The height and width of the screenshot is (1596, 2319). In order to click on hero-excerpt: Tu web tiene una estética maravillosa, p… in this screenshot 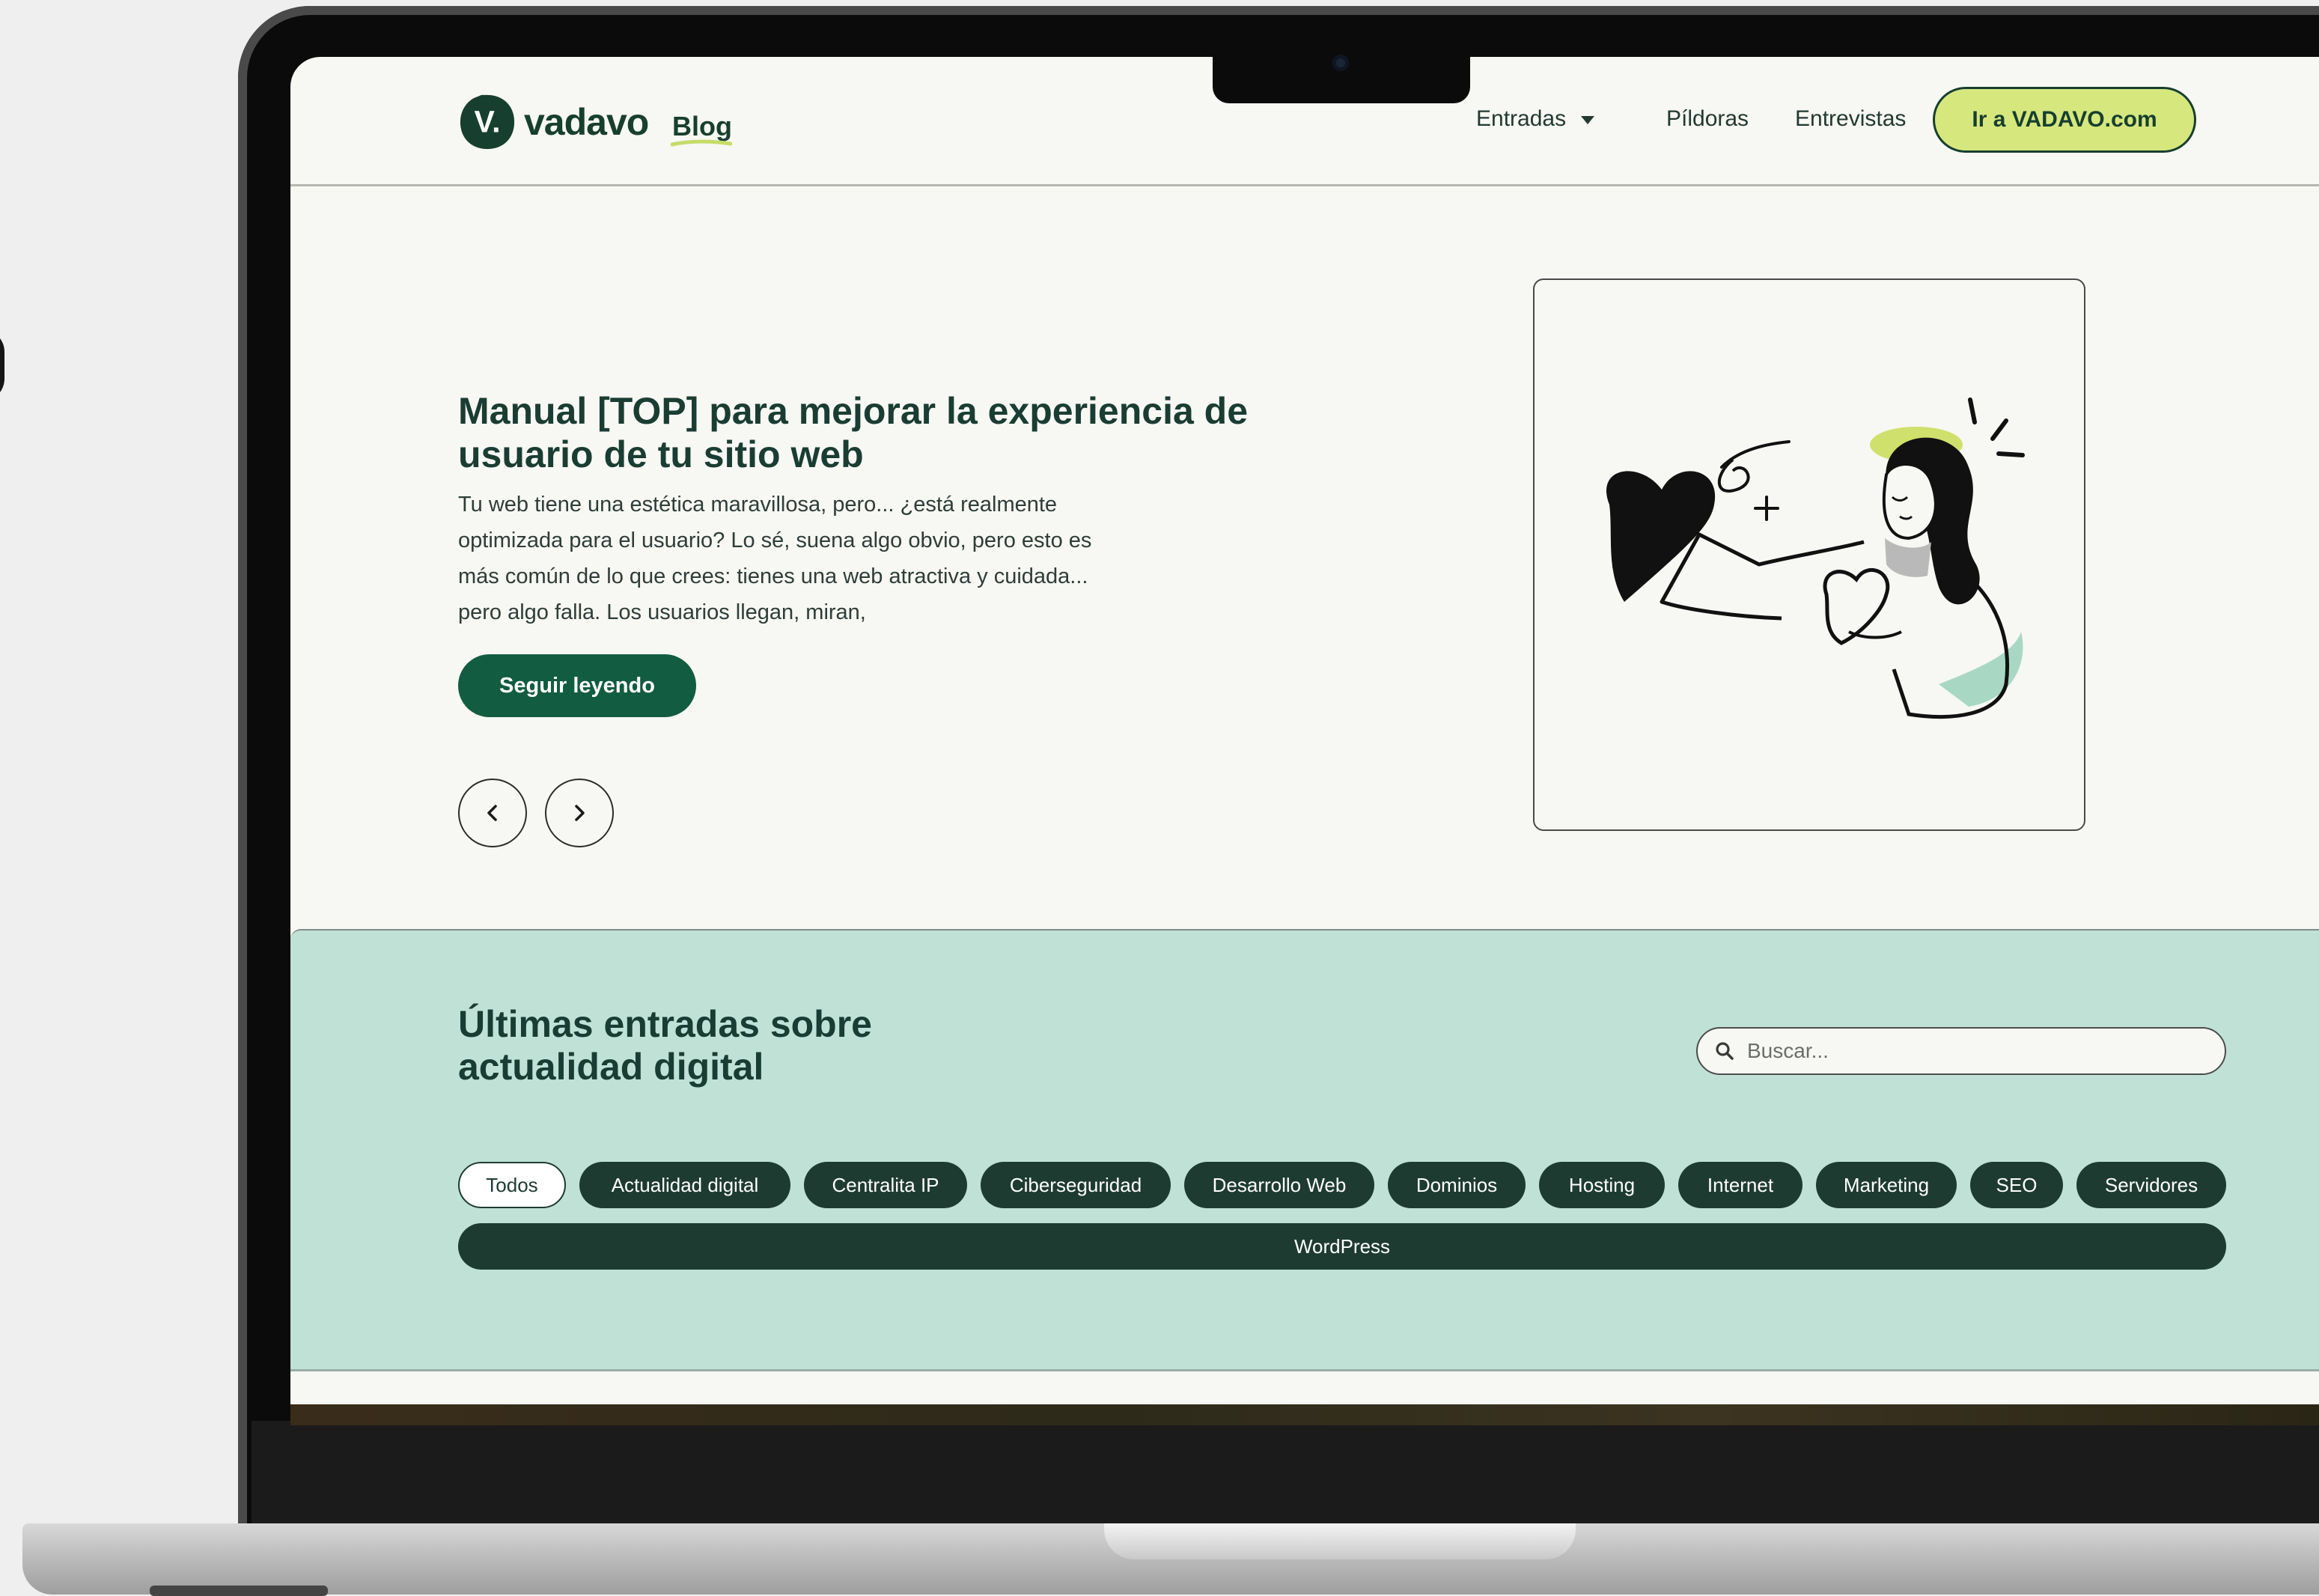, I will do `click(795, 558)`.